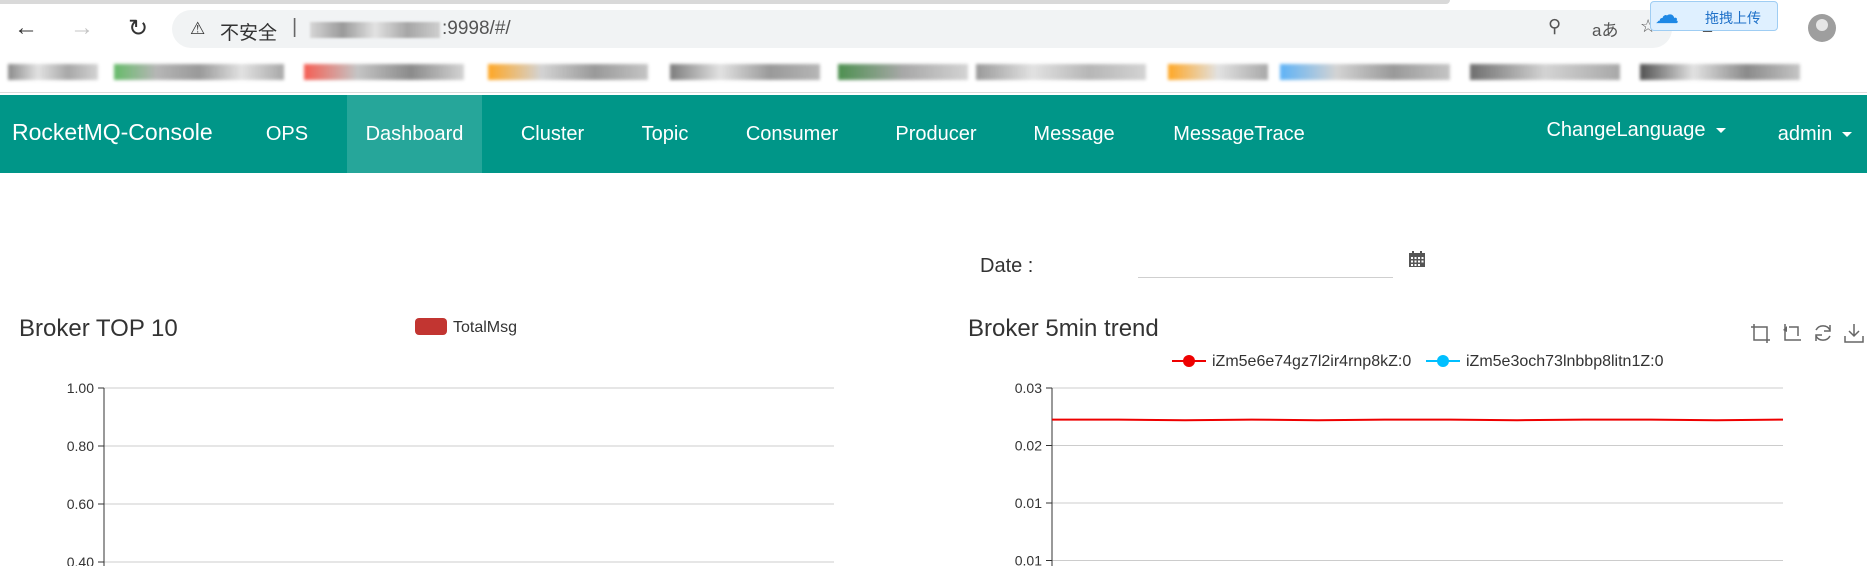 The height and width of the screenshot is (566, 1867). Describe the element at coordinates (476, 28) in the screenshot. I see `address-url: :9998/#/` at that location.